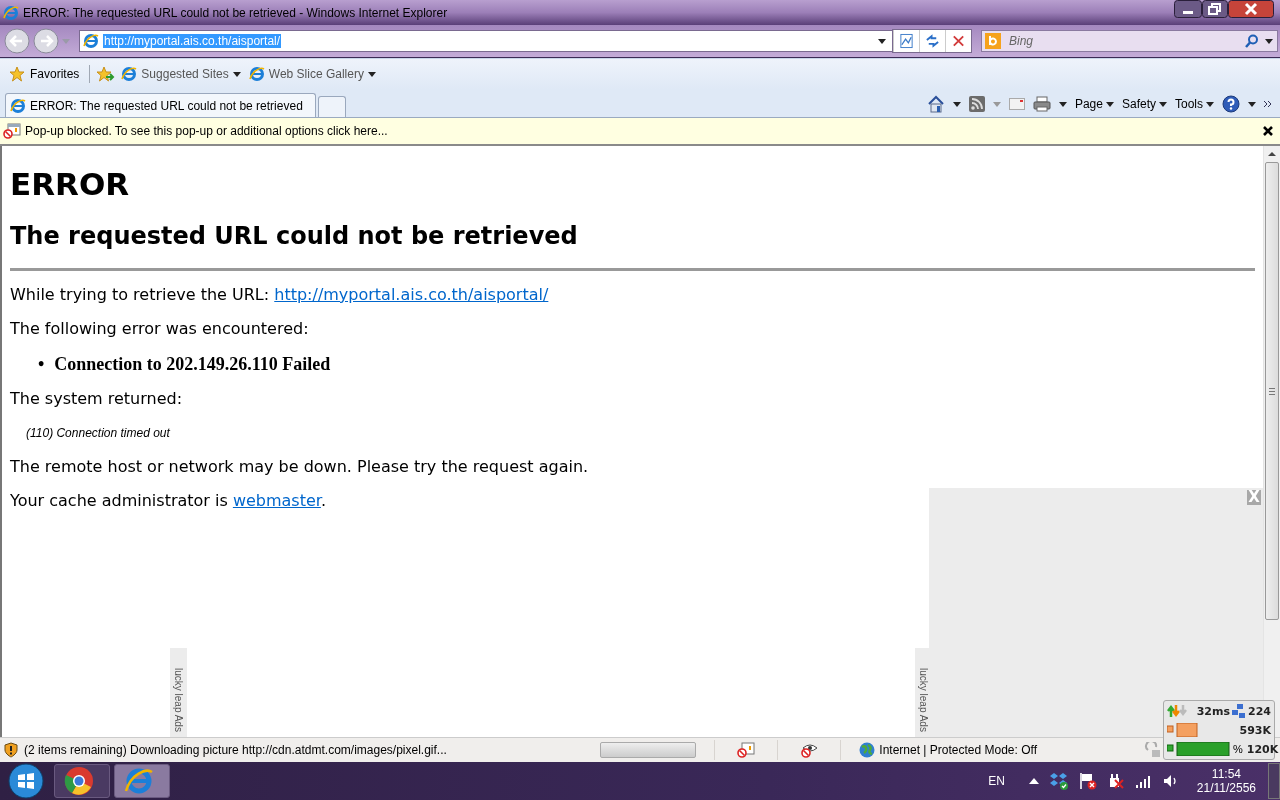  What do you see at coordinates (300, 467) in the screenshot?
I see `paragraph: The remote host or network may be down. Please try the request again.` at bounding box center [300, 467].